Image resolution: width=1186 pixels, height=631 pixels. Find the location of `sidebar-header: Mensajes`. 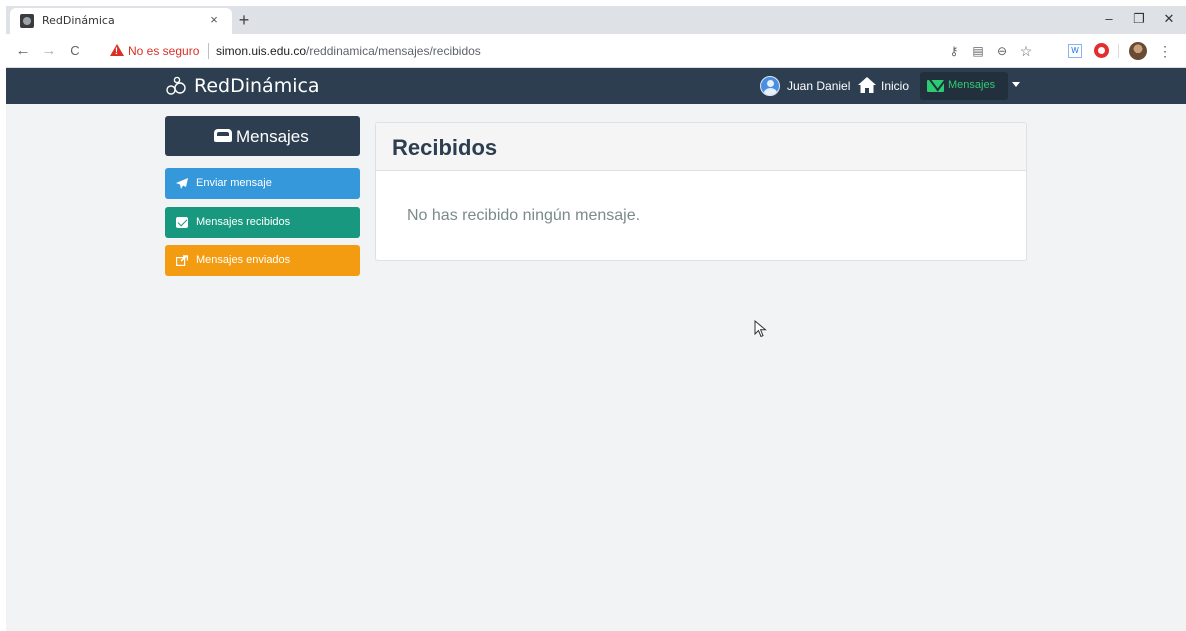

sidebar-header: Mensajes is located at coordinates (262, 136).